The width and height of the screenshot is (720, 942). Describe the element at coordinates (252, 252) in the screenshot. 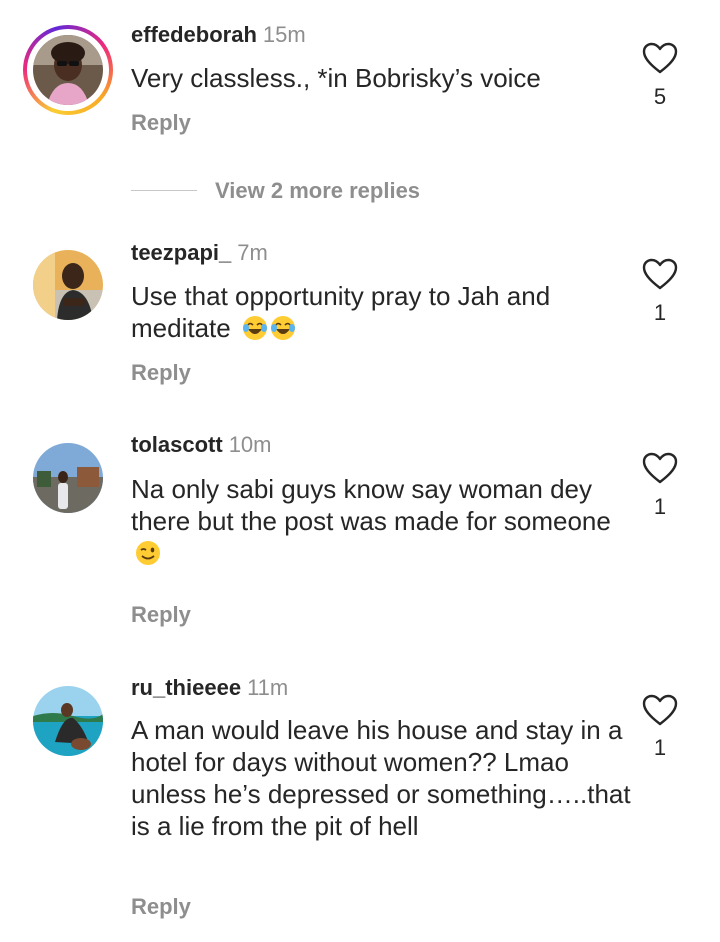

I see `timestamp: 7m` at that location.